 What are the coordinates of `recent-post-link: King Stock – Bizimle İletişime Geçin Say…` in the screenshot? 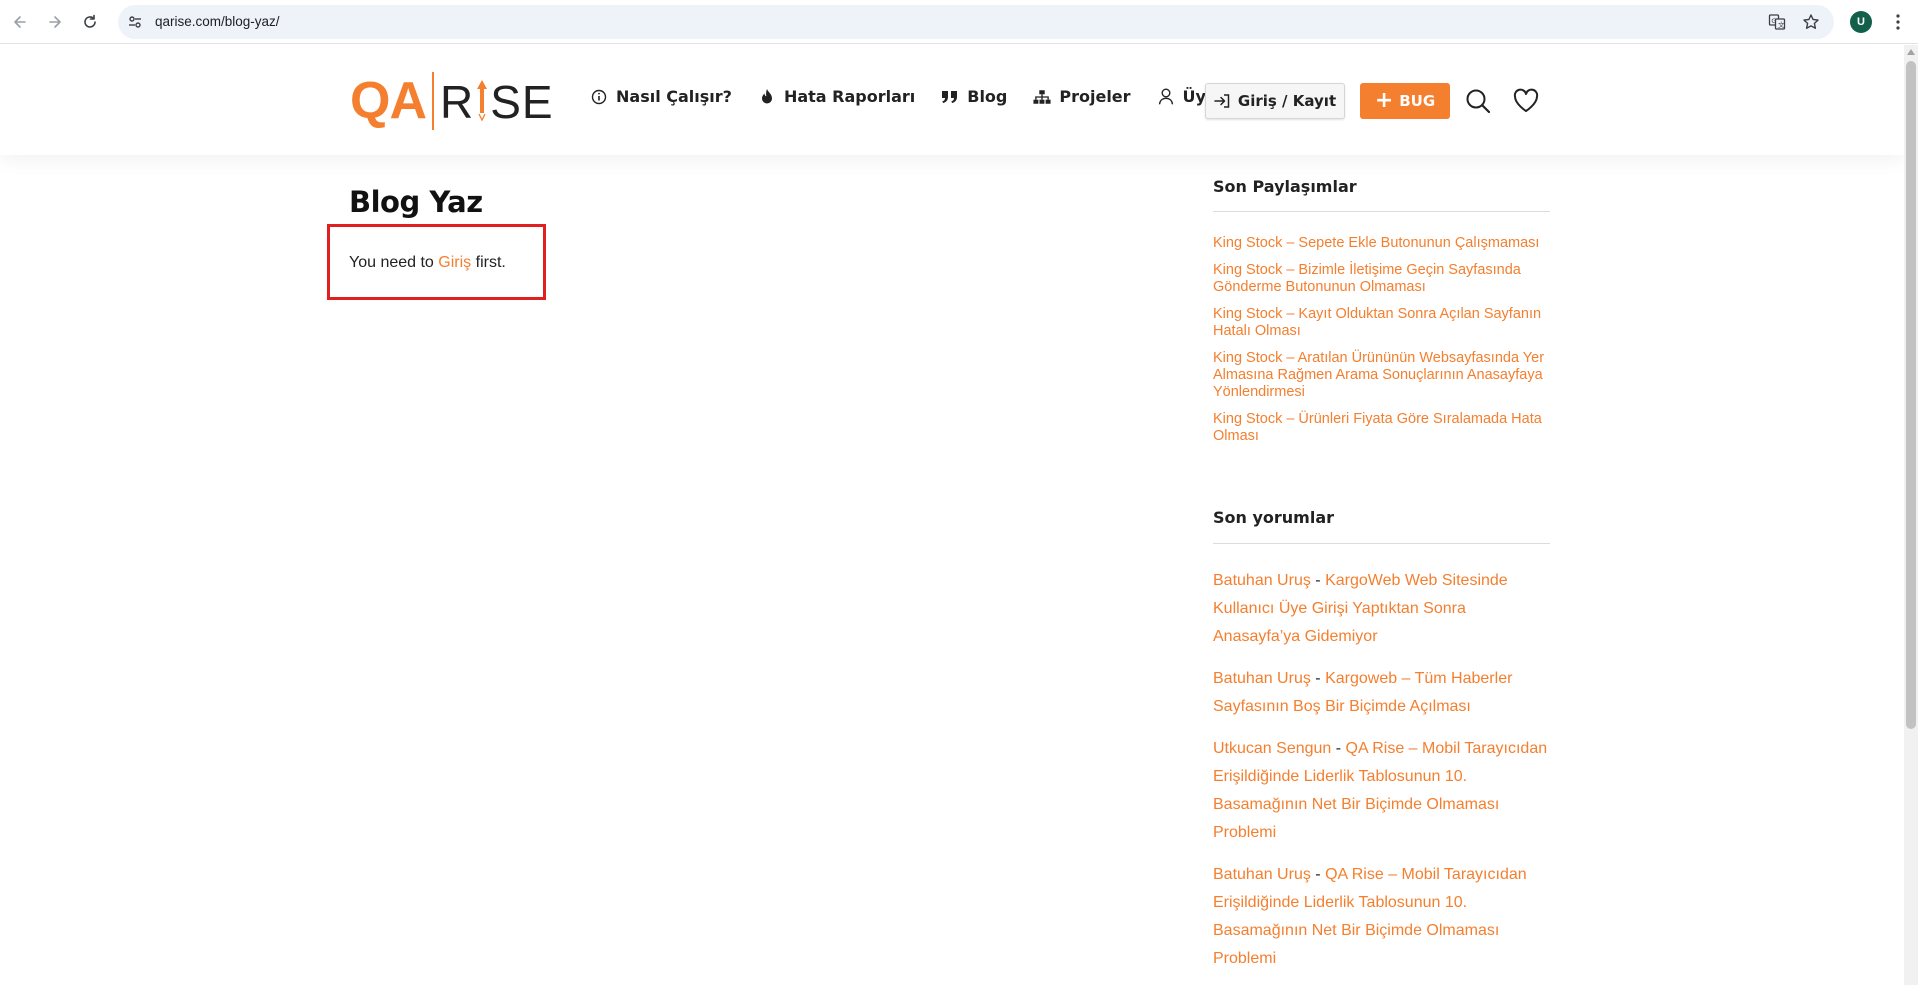 It's located at (1381, 279).